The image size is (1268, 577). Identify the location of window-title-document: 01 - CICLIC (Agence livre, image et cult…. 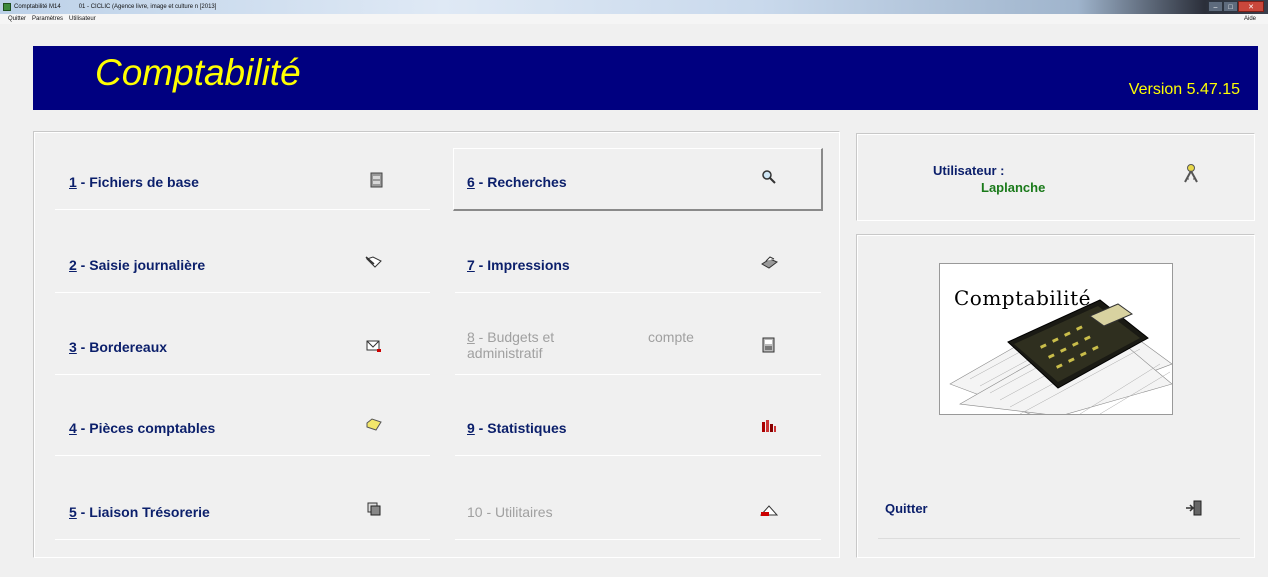
(147, 7).